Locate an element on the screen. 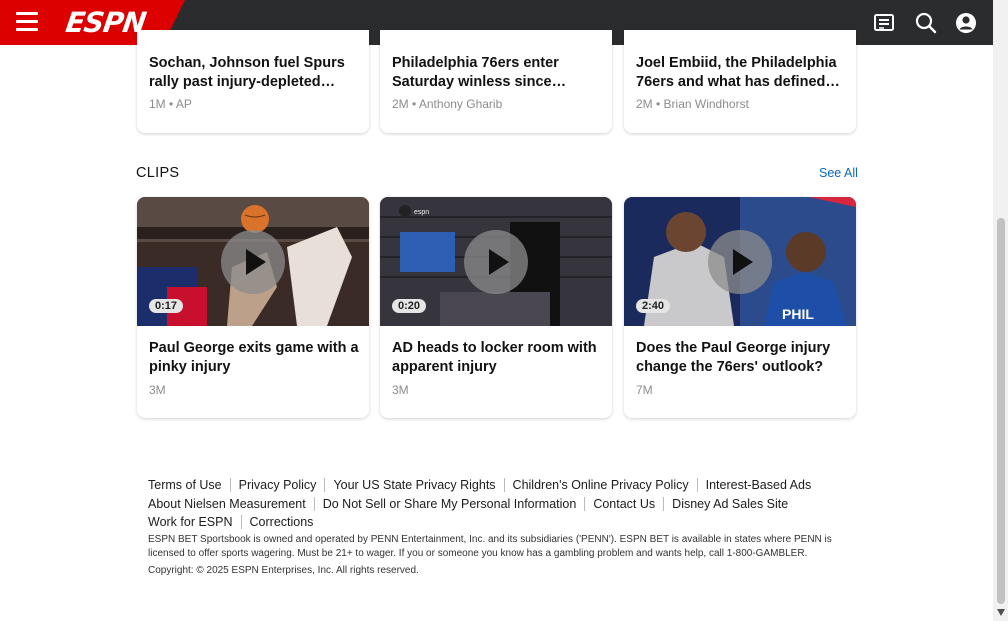 This screenshot has height=621, width=1008. scores-icon is located at coordinates (884, 23).